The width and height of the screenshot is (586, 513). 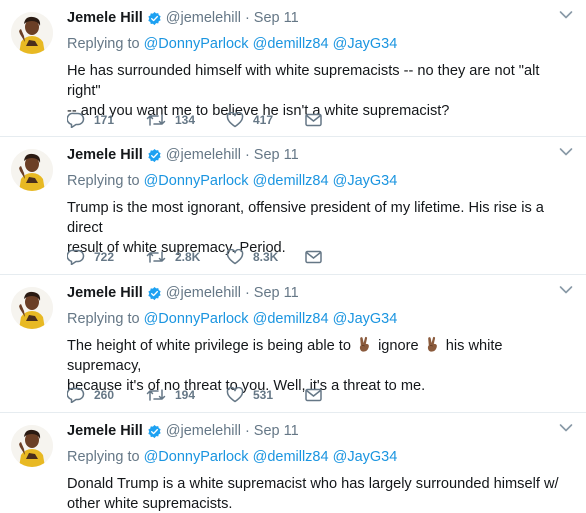 I want to click on tweet-text-part: ignore, so click(x=398, y=346).